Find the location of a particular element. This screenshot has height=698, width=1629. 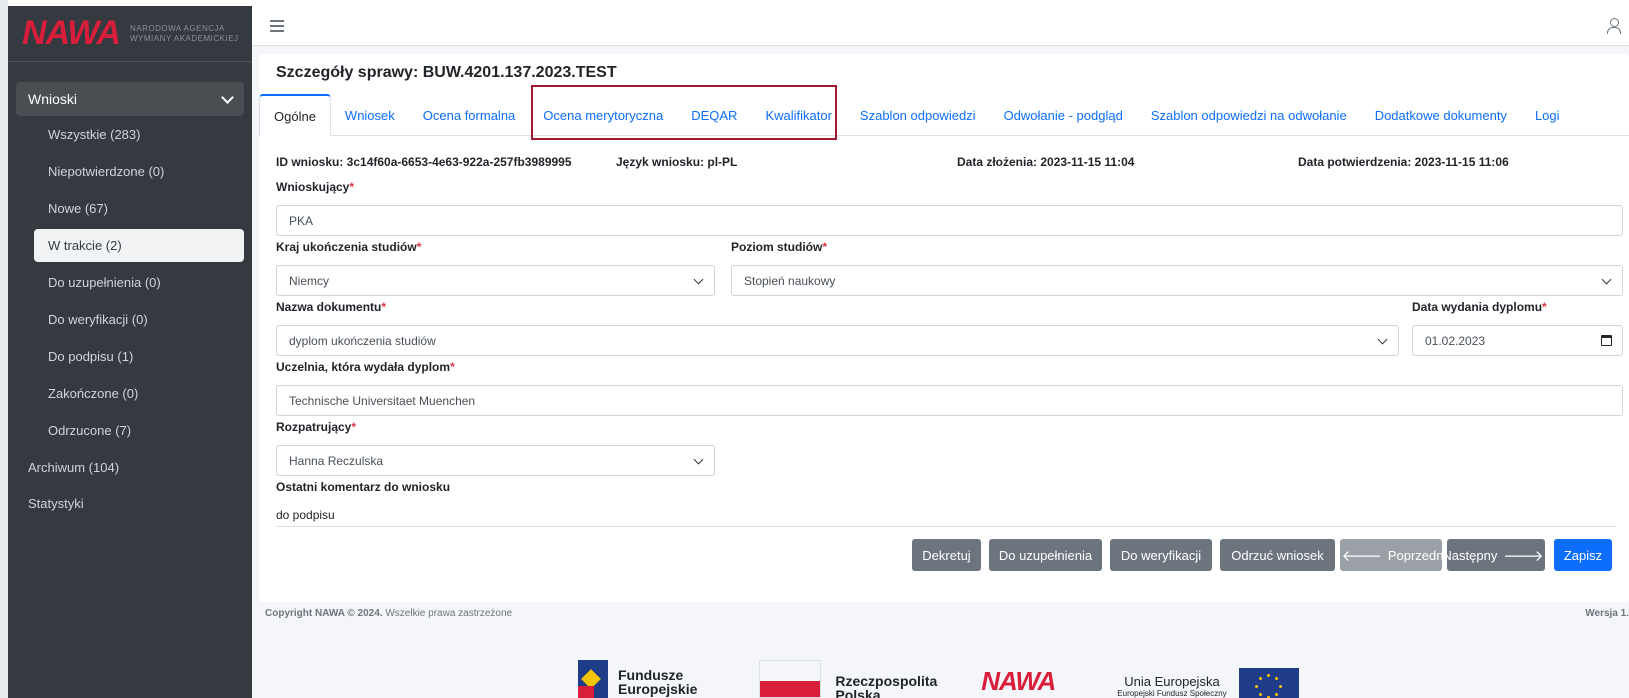

calendar-icon is located at coordinates (1606, 340).